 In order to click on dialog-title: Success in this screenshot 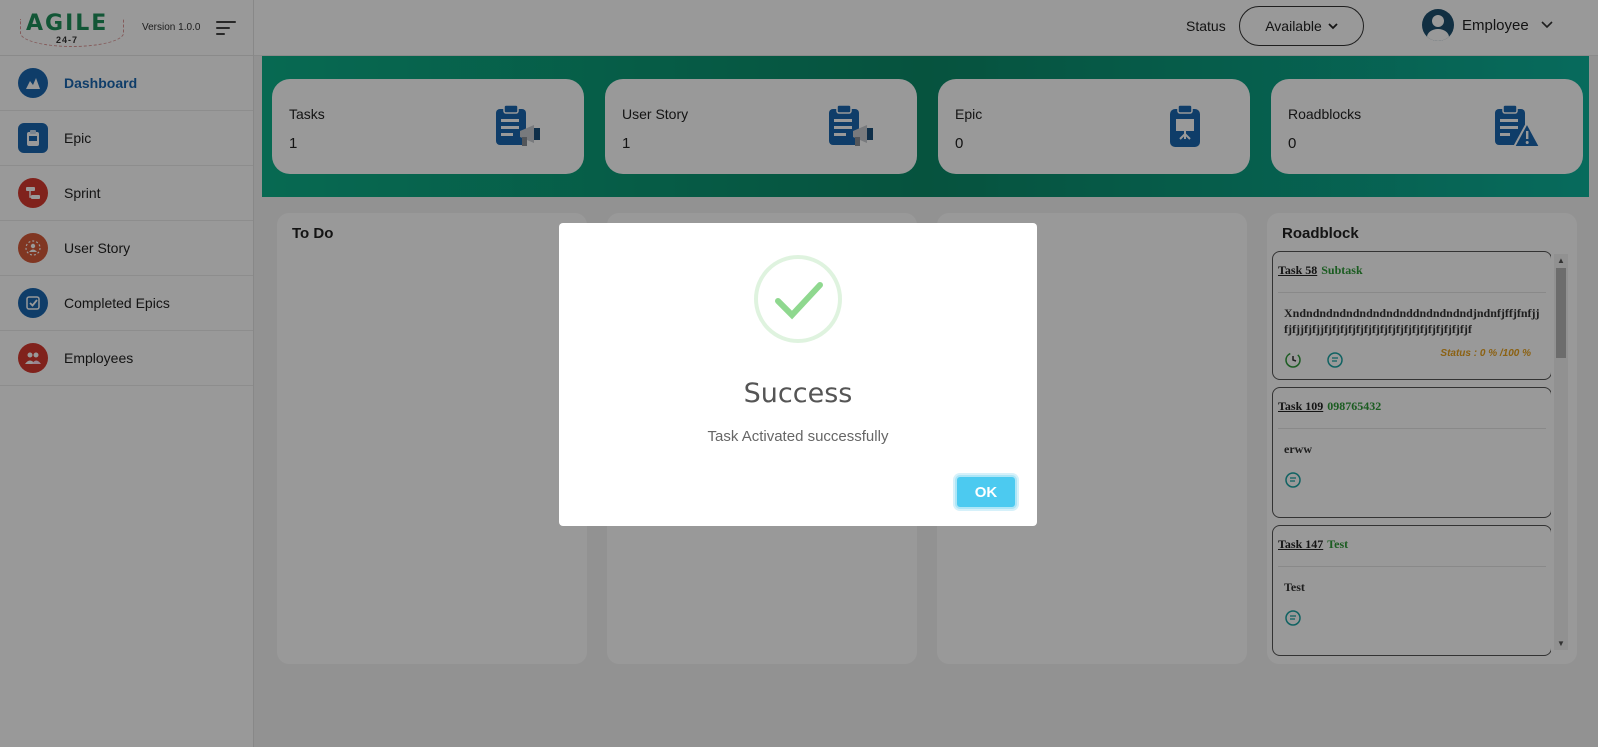, I will do `click(798, 393)`.